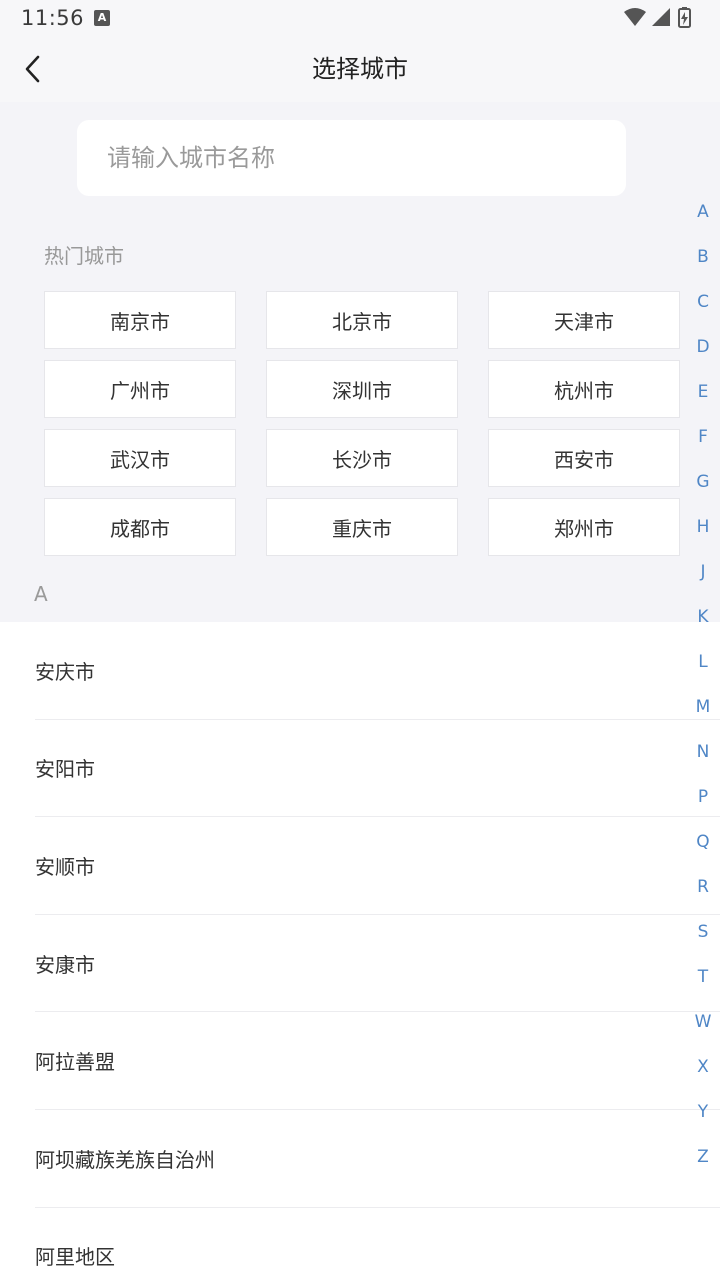 This screenshot has height=1280, width=720. What do you see at coordinates (703, 887) in the screenshot?
I see `index-letter: R` at bounding box center [703, 887].